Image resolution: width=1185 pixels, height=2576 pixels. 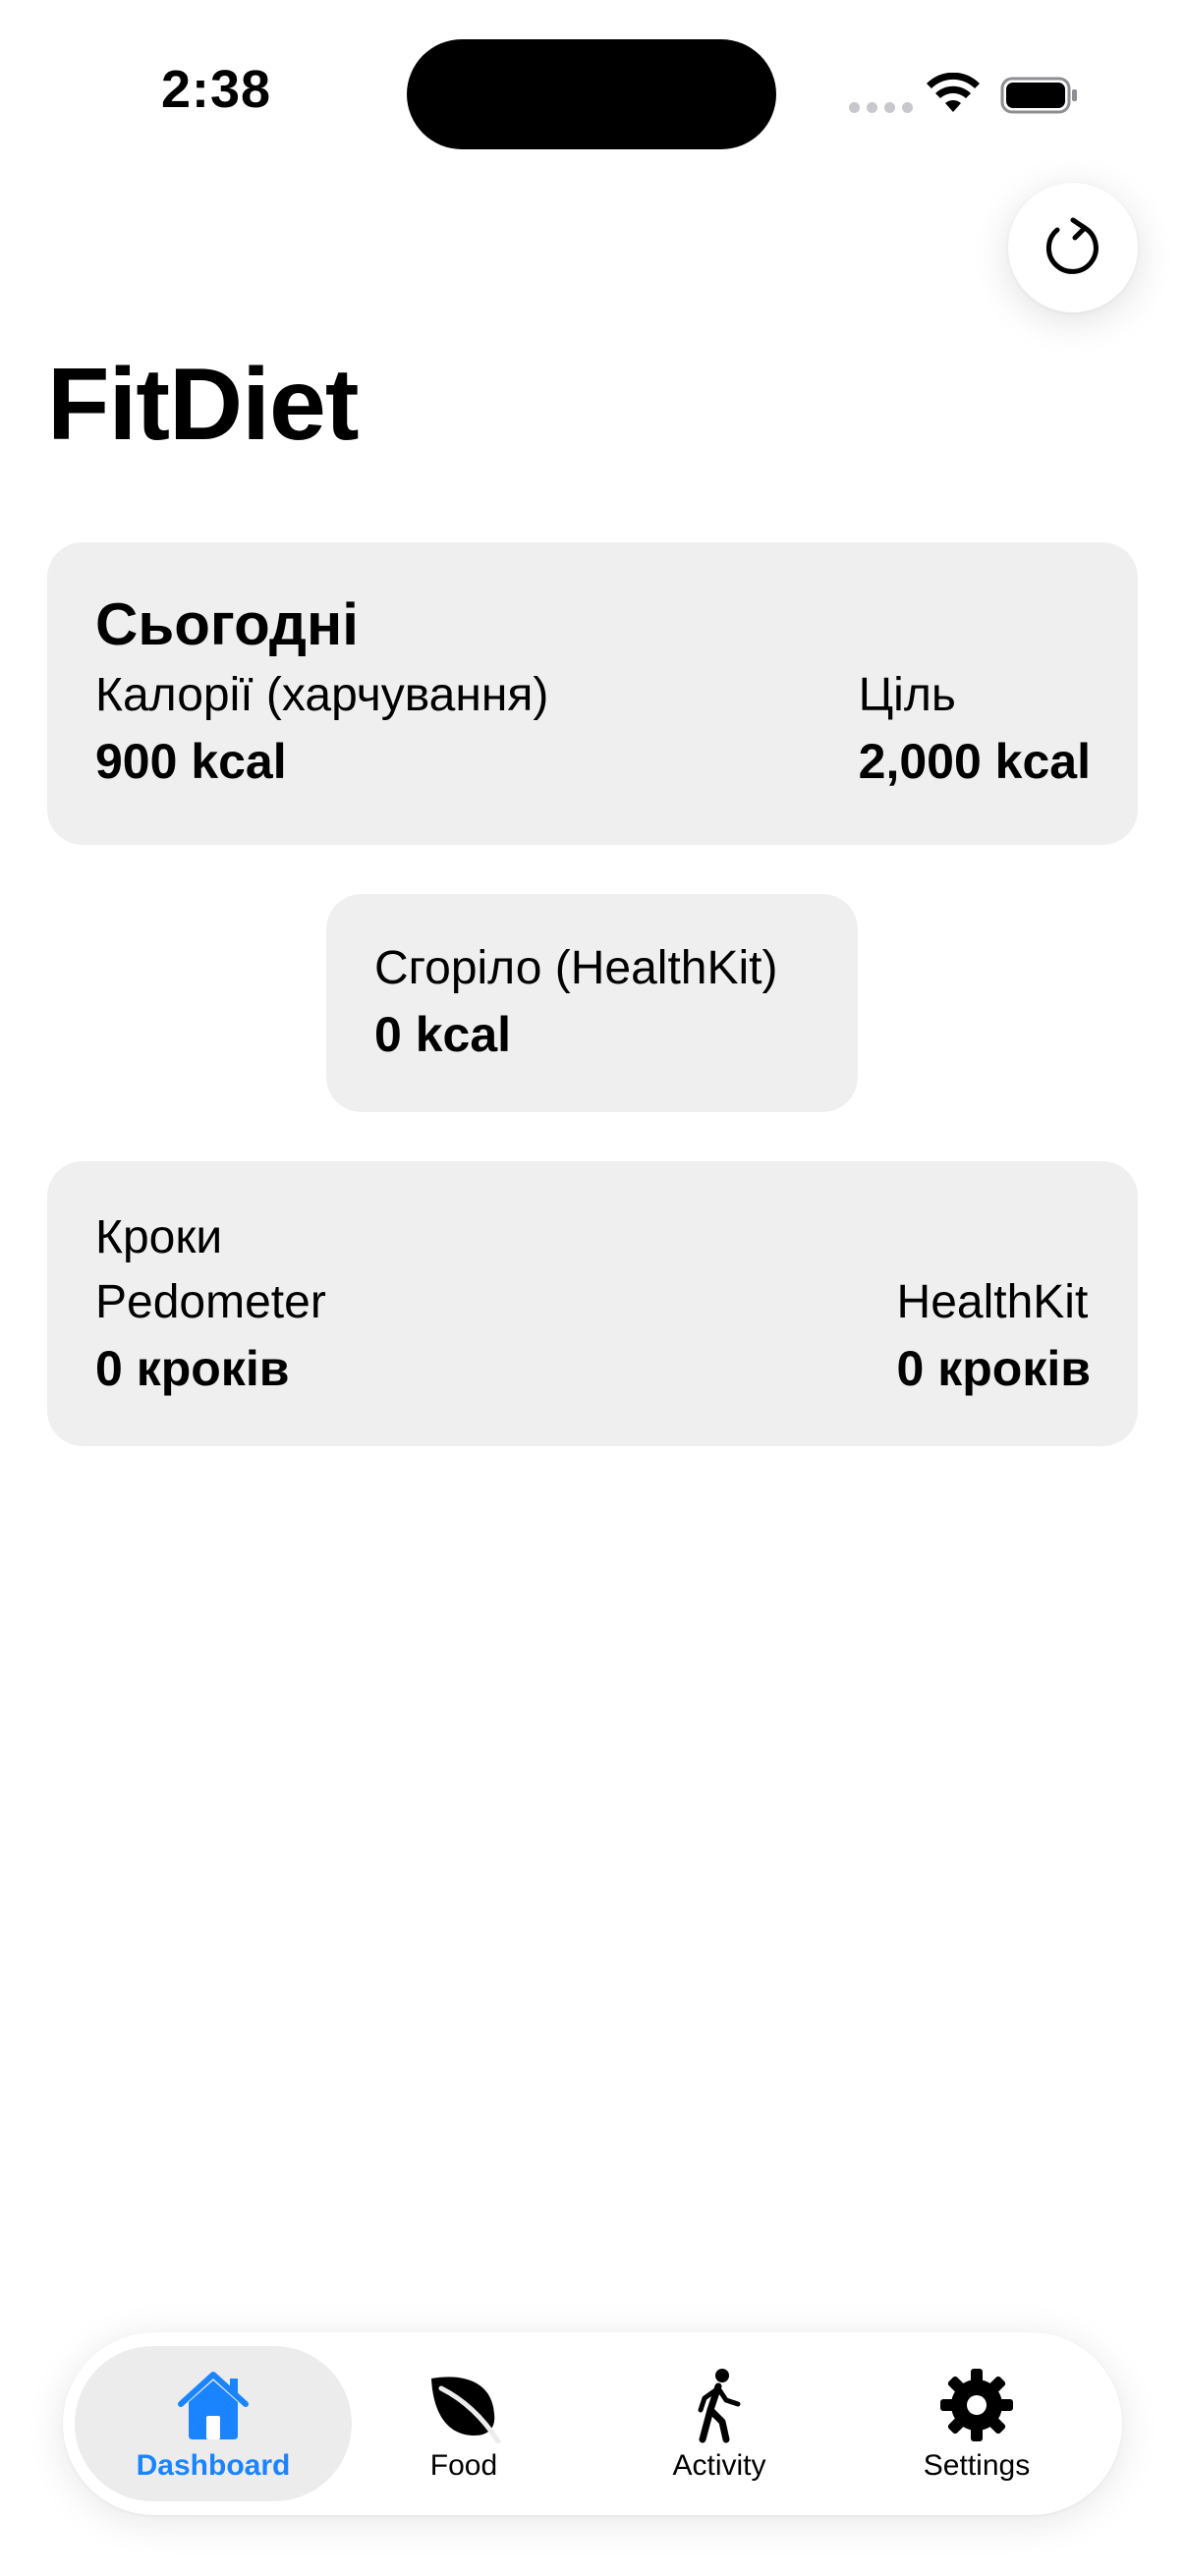 I want to click on tab-food: Food, so click(x=464, y=2423).